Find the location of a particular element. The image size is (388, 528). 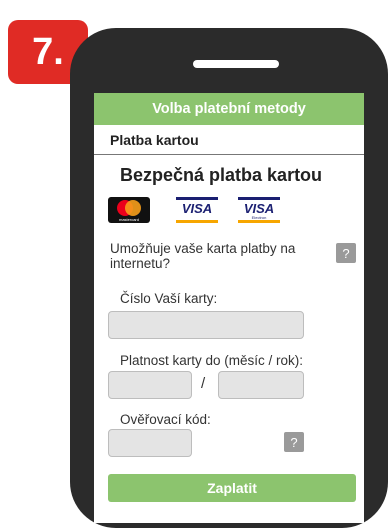

visa-electron-logo: VISA Electron is located at coordinates (259, 210).